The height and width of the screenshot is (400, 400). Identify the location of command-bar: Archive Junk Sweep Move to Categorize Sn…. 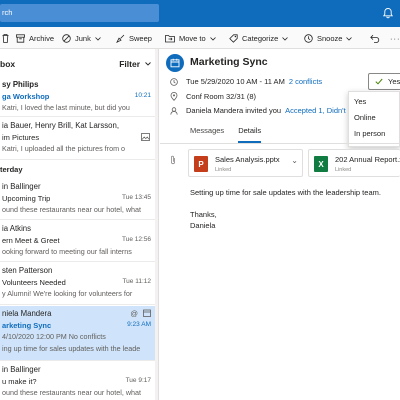
(200, 38).